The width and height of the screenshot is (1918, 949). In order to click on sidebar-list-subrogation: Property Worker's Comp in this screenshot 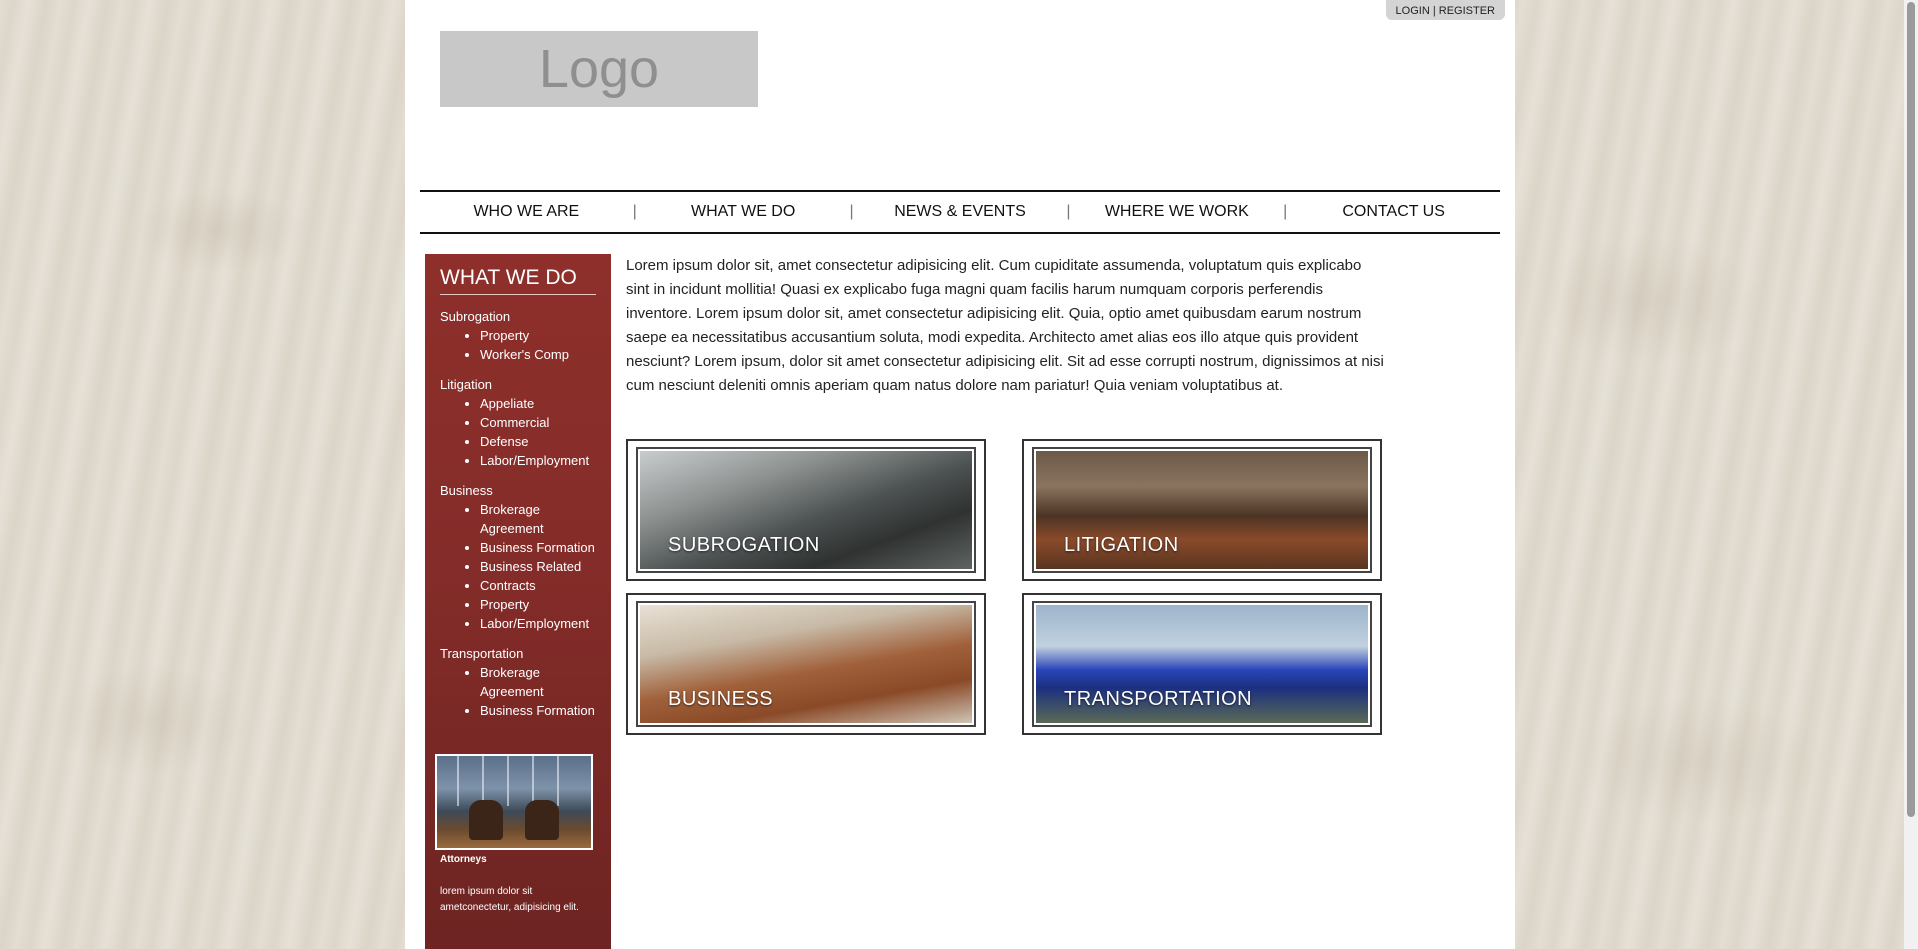, I will do `click(518, 345)`.